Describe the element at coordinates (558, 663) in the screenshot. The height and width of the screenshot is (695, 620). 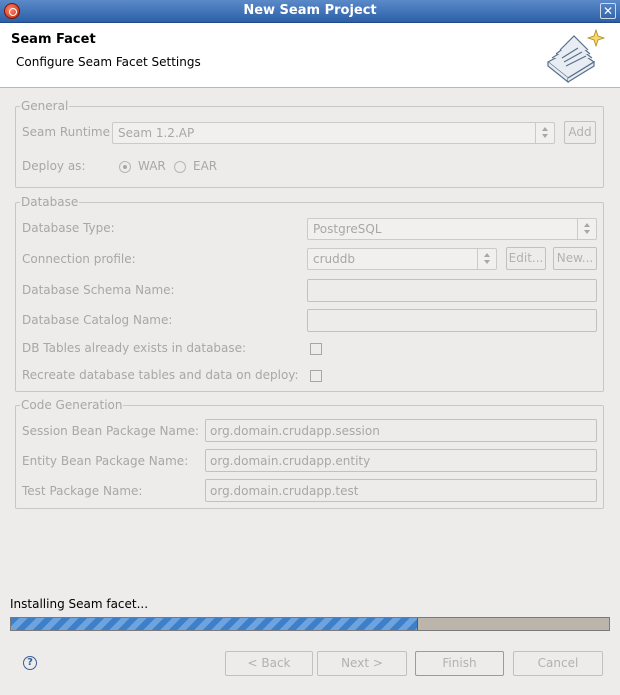
I see `cancel-button: Cancel` at that location.